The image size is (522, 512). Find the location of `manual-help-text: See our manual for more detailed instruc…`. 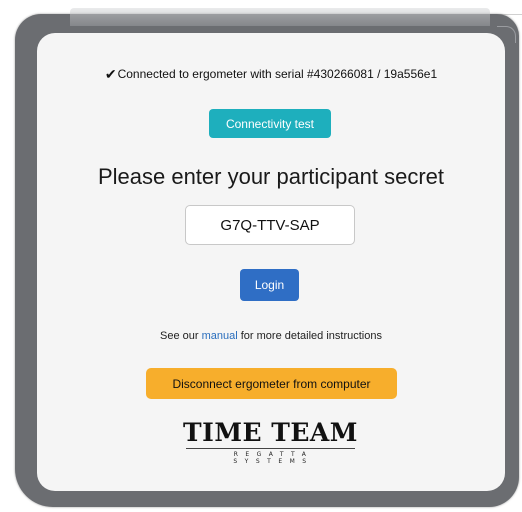

manual-help-text: See our manual for more detailed instruc… is located at coordinates (271, 336).